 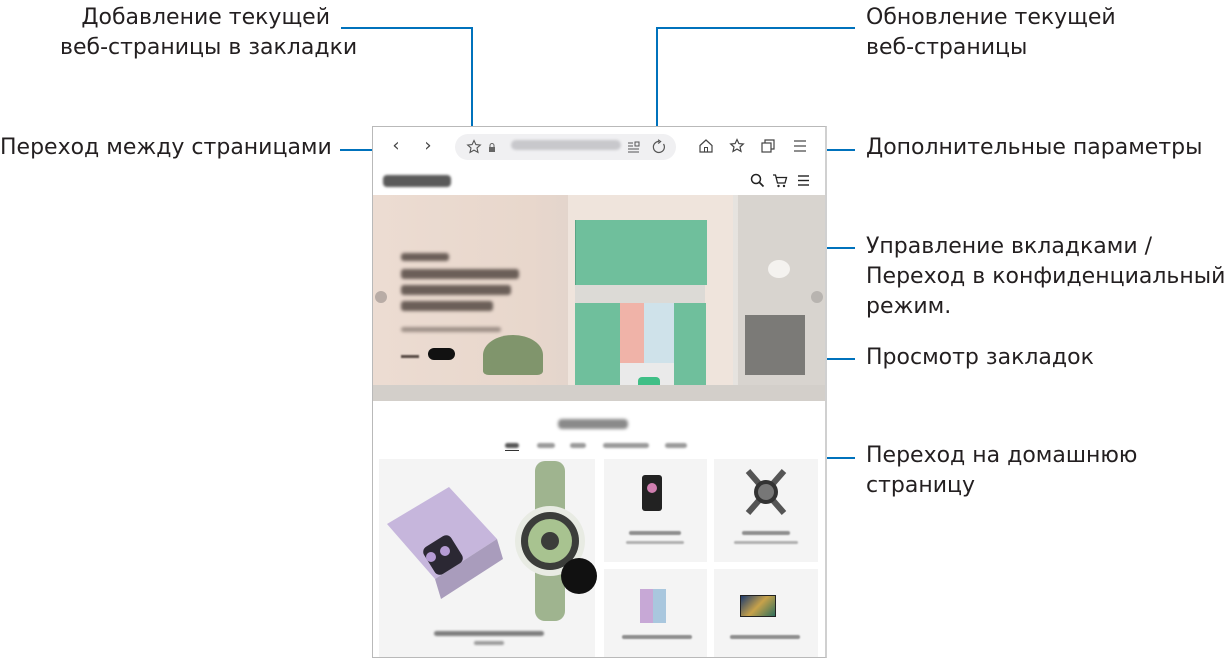 What do you see at coordinates (991, 17) in the screenshot?
I see `callout-refresh-line1: Обновление текущей` at bounding box center [991, 17].